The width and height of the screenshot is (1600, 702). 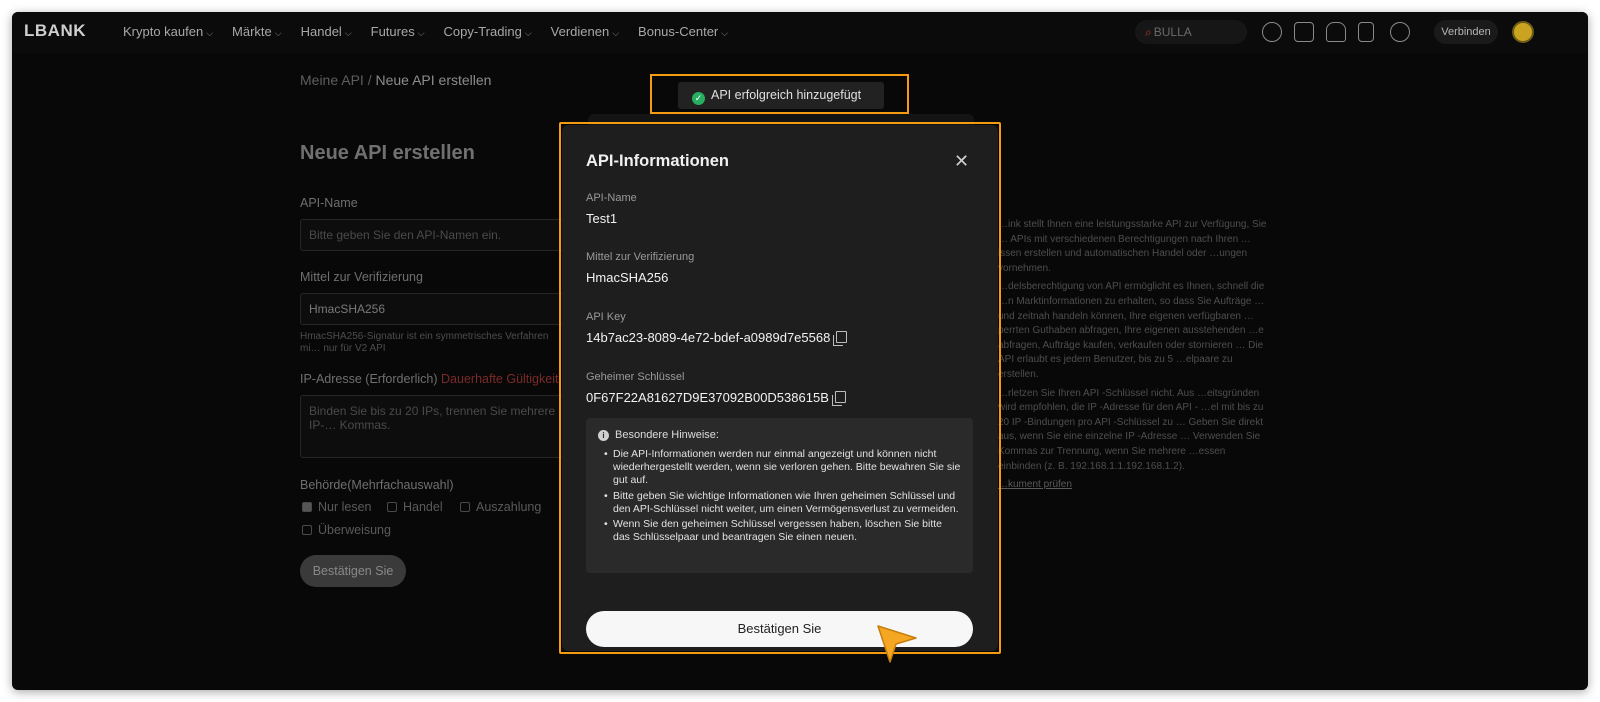 What do you see at coordinates (1466, 32) in the screenshot?
I see `connect-button: Verbinden` at bounding box center [1466, 32].